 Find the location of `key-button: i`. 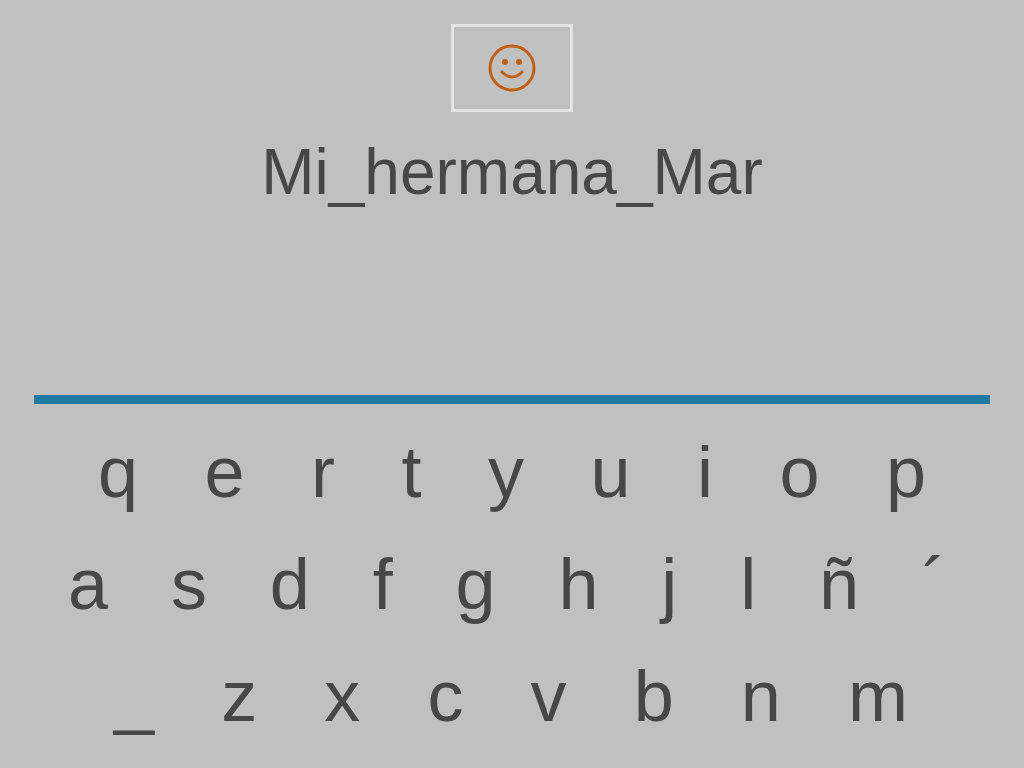

key-button: i is located at coordinates (704, 472).